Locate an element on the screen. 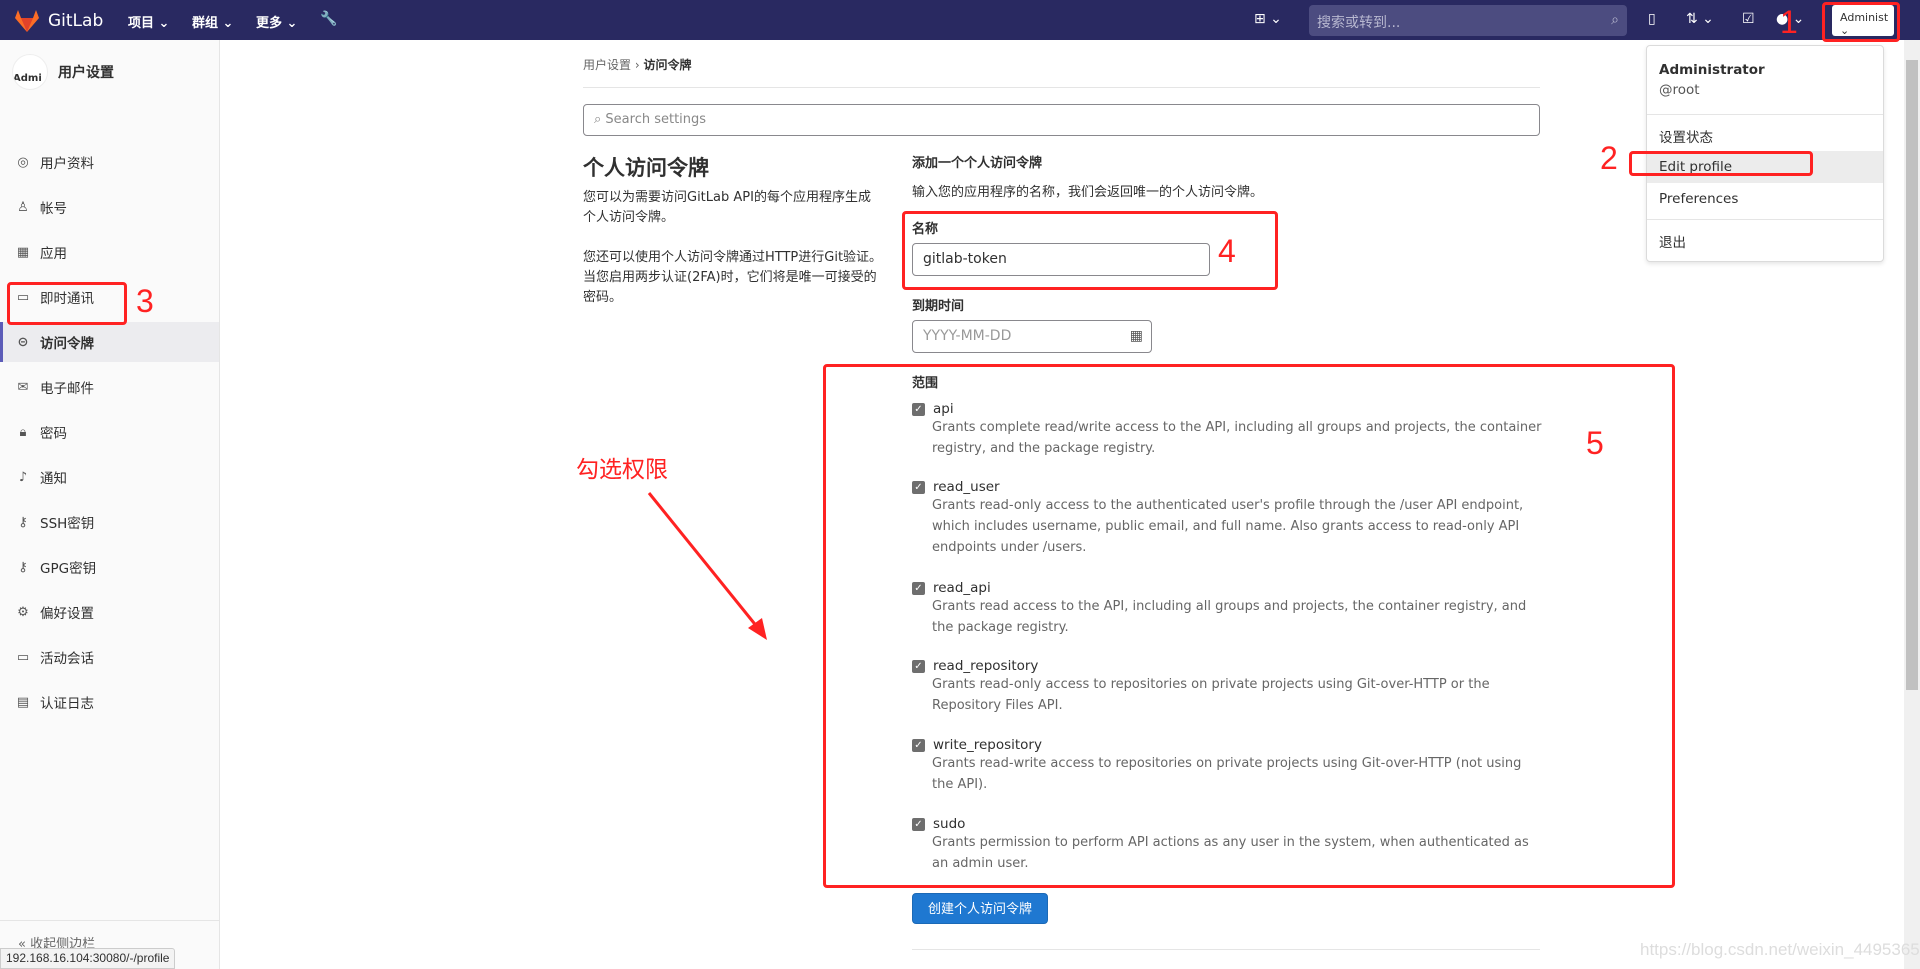 The width and height of the screenshot is (1920, 969). annotation-arrow is located at coordinates (707, 566).